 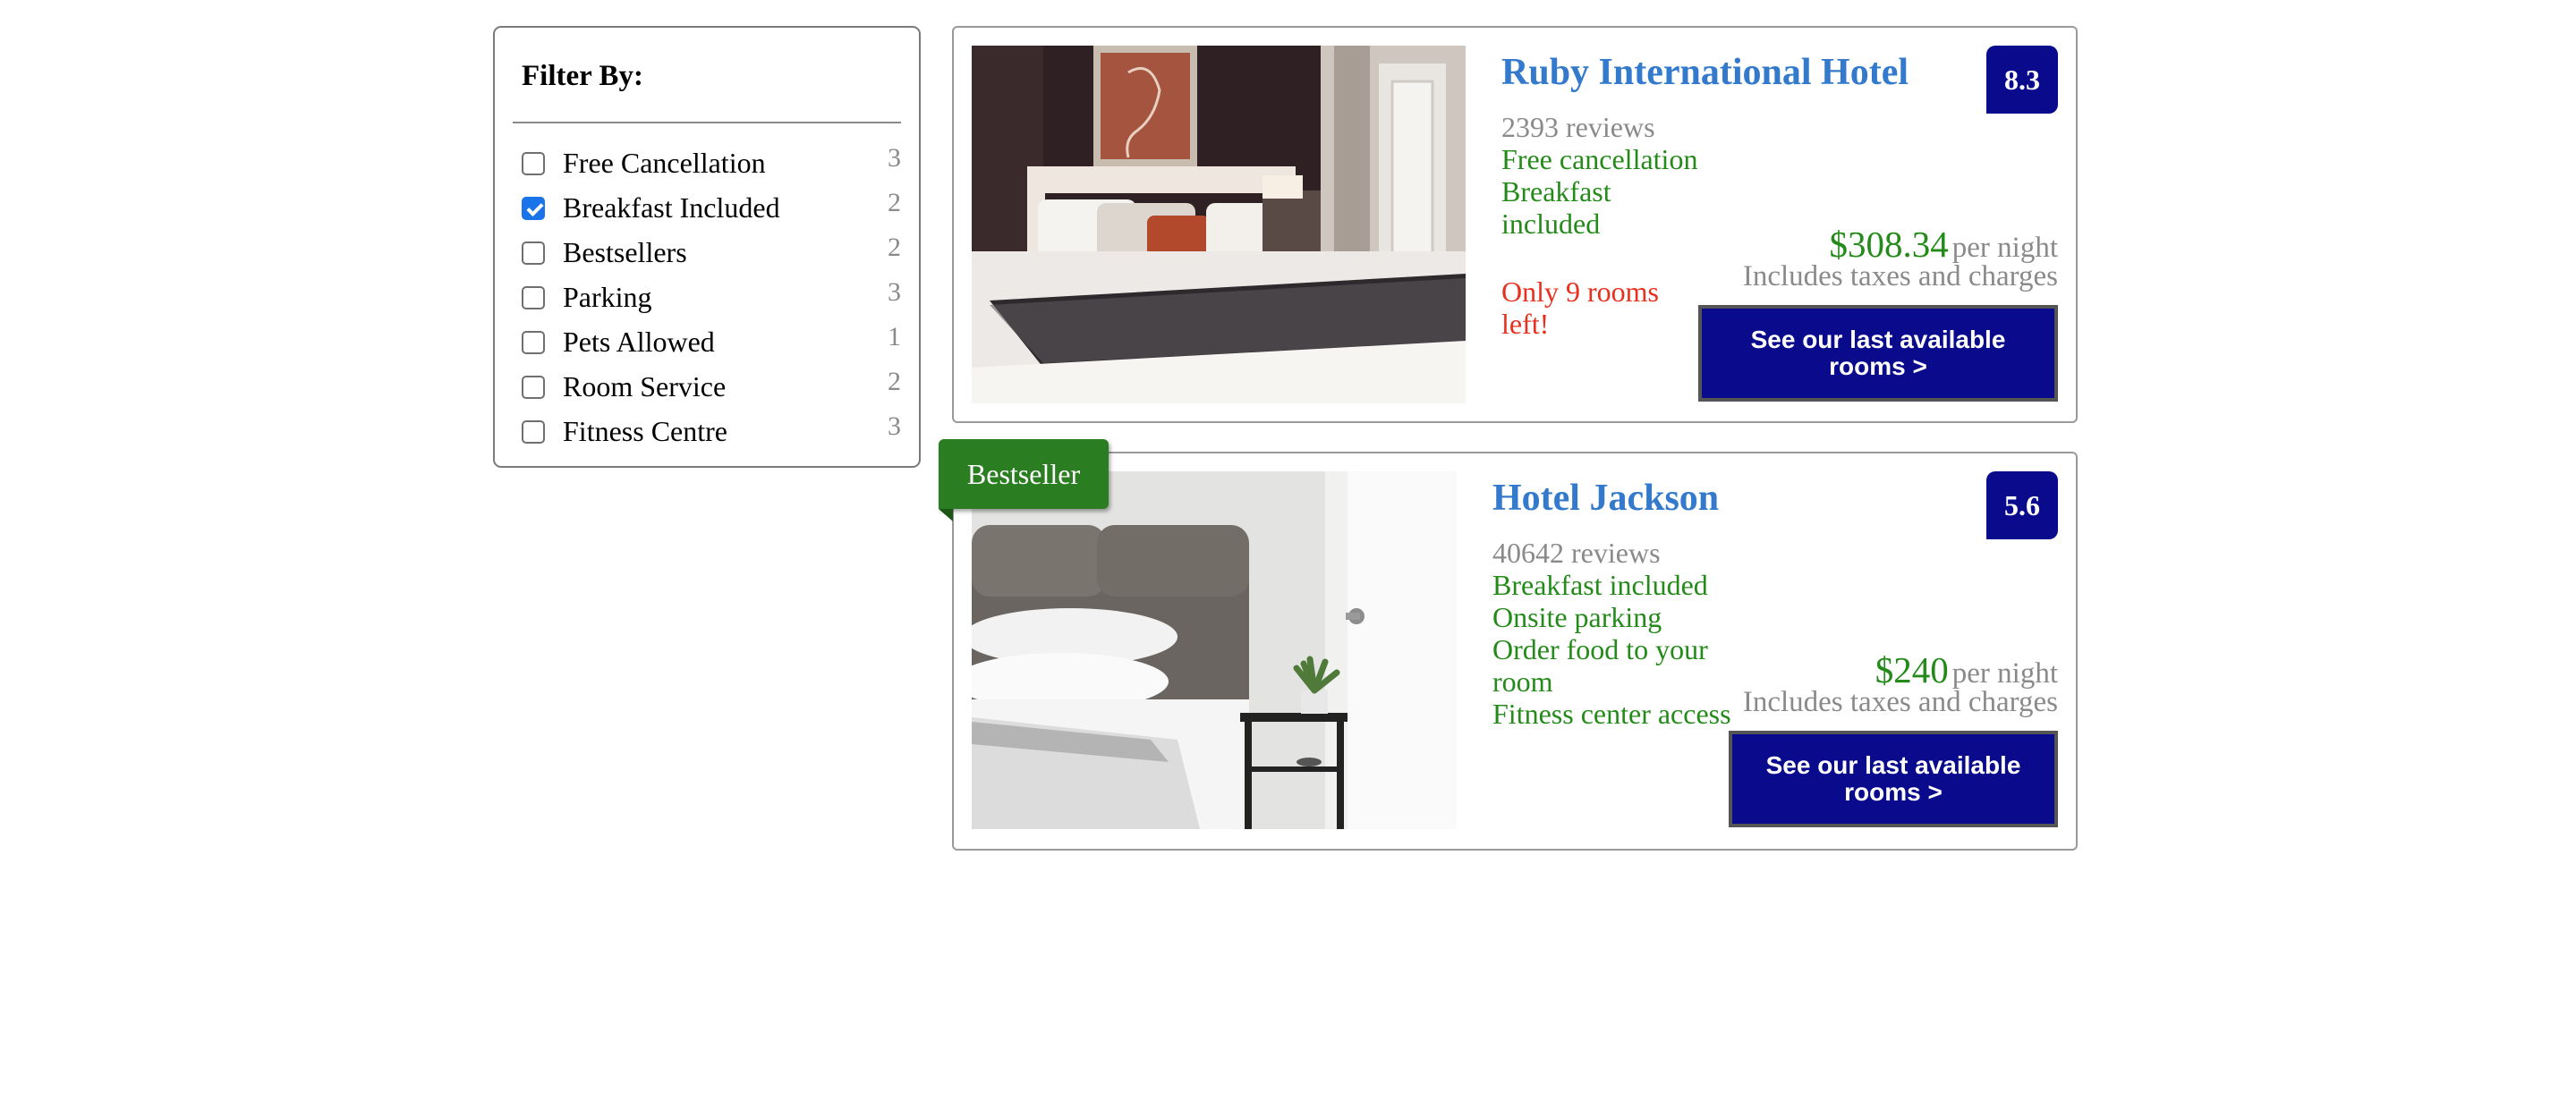 I want to click on filter-option-label: Fitness Centre, so click(x=645, y=431).